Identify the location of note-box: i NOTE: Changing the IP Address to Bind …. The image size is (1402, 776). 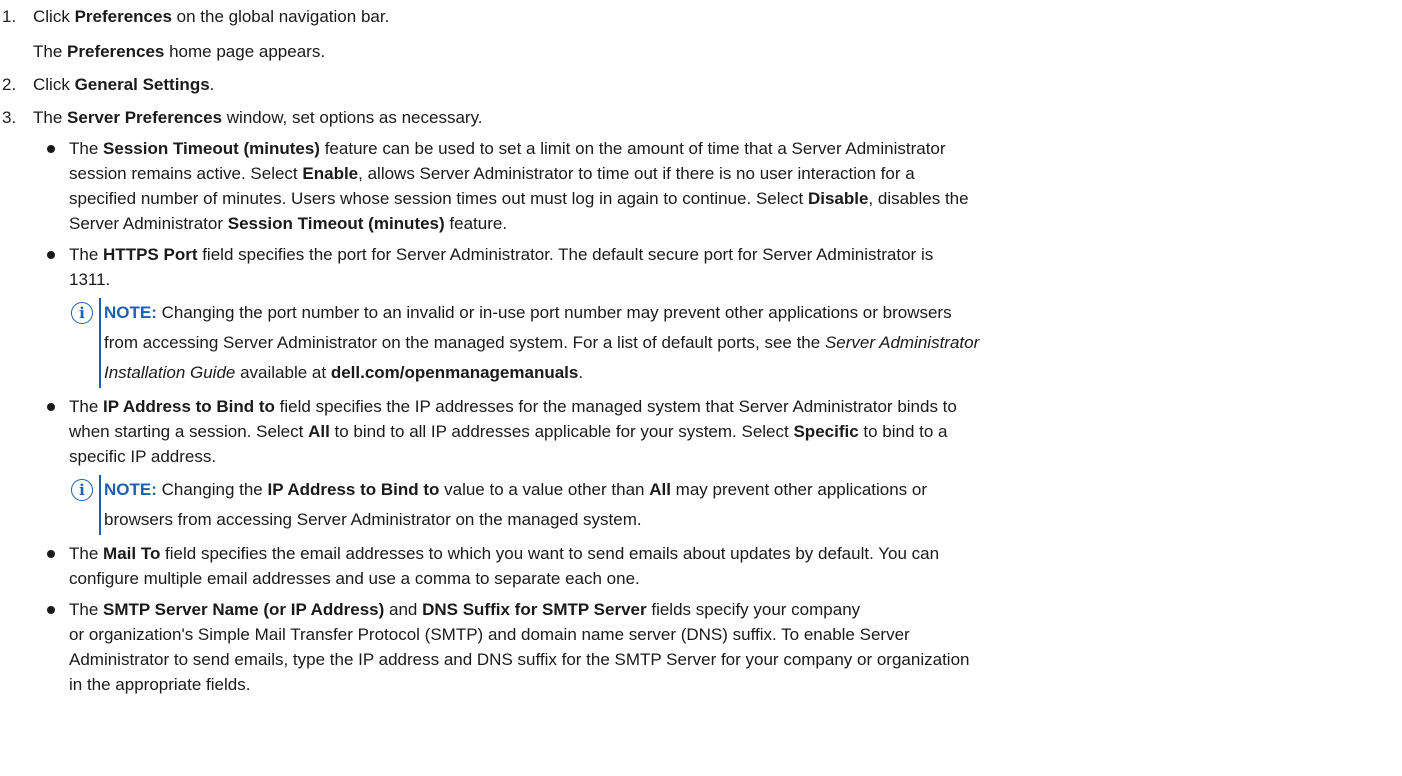
(735, 505).